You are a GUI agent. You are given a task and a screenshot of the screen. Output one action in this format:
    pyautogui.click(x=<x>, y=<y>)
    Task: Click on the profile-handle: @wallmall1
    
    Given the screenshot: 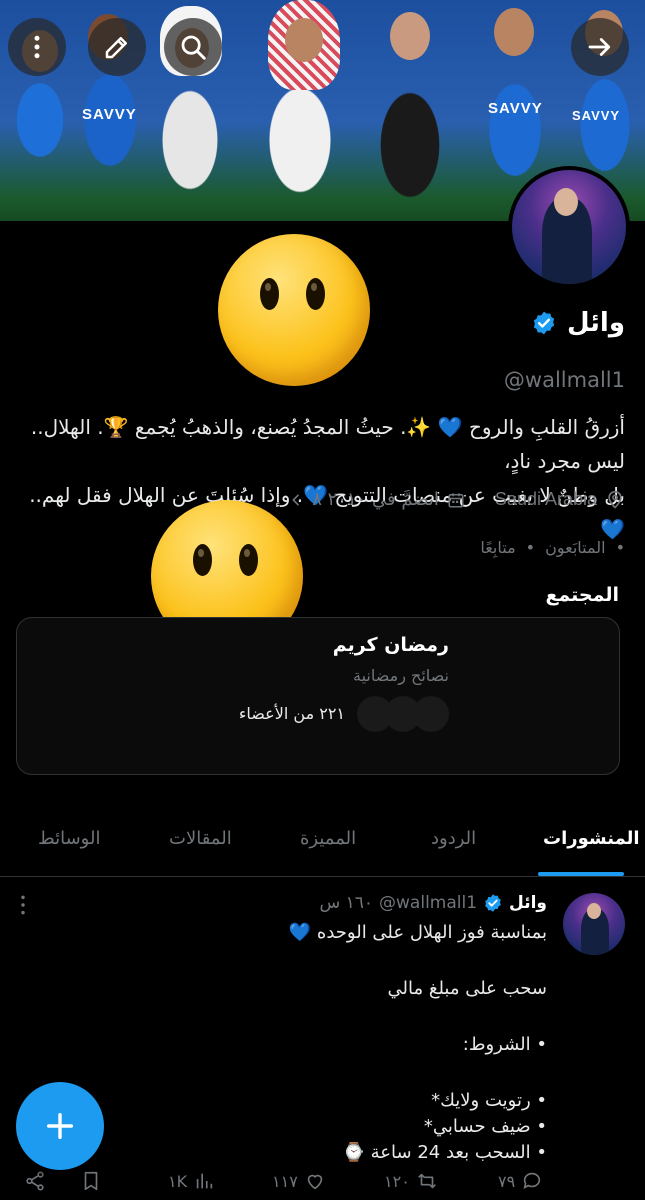 What is the action you would take?
    pyautogui.click(x=564, y=380)
    